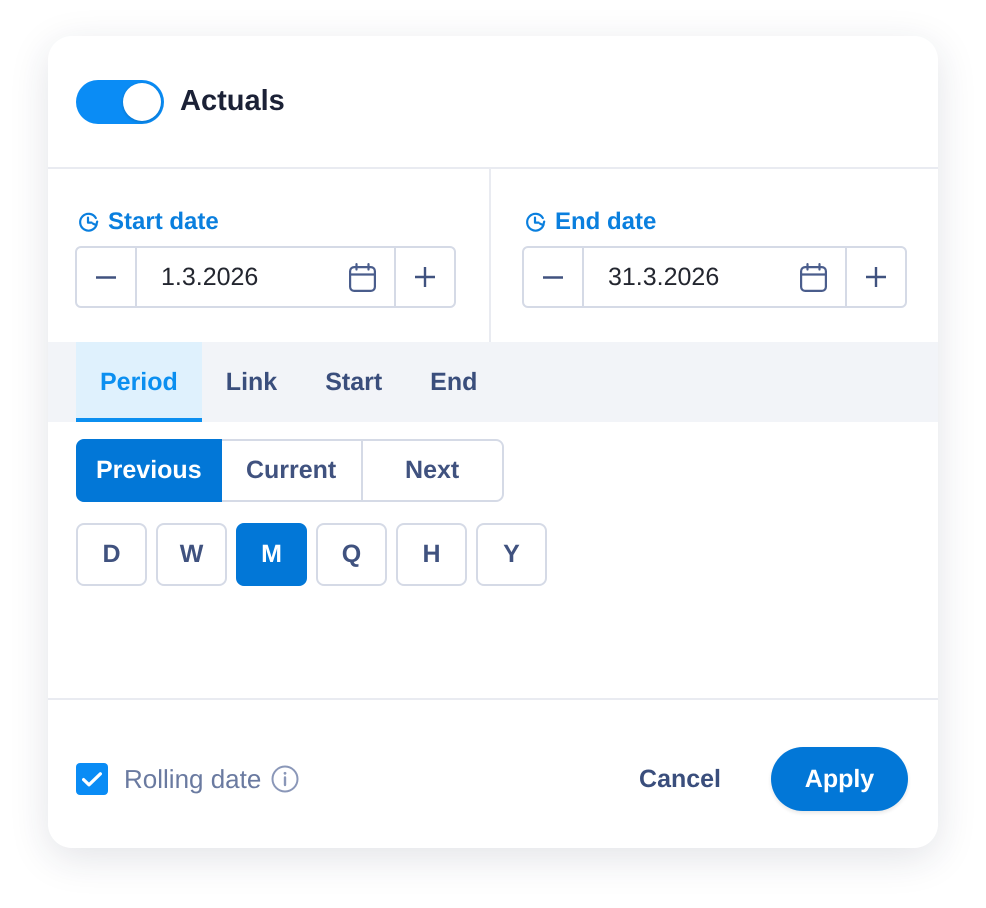 The image size is (986, 908). What do you see at coordinates (353, 382) in the screenshot?
I see `tab: Start` at bounding box center [353, 382].